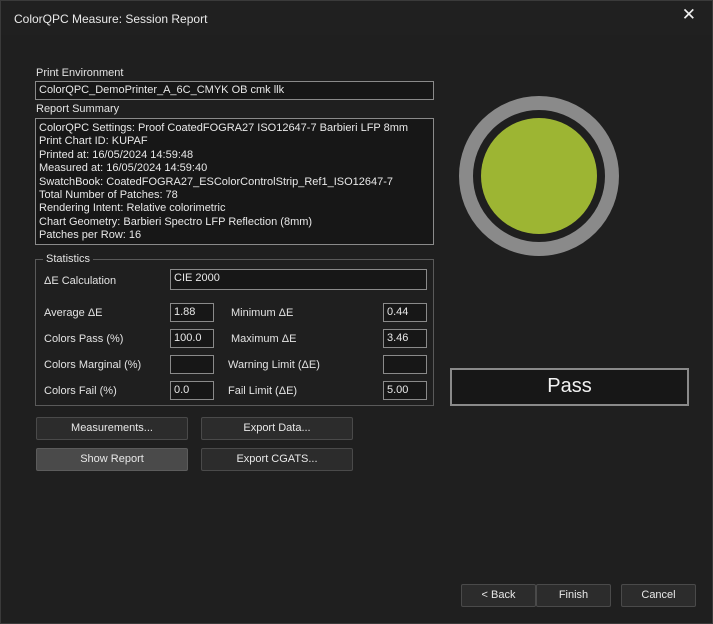 The image size is (713, 624). I want to click on report-summary-line: Print Chart ID: KUPAF, so click(93, 141).